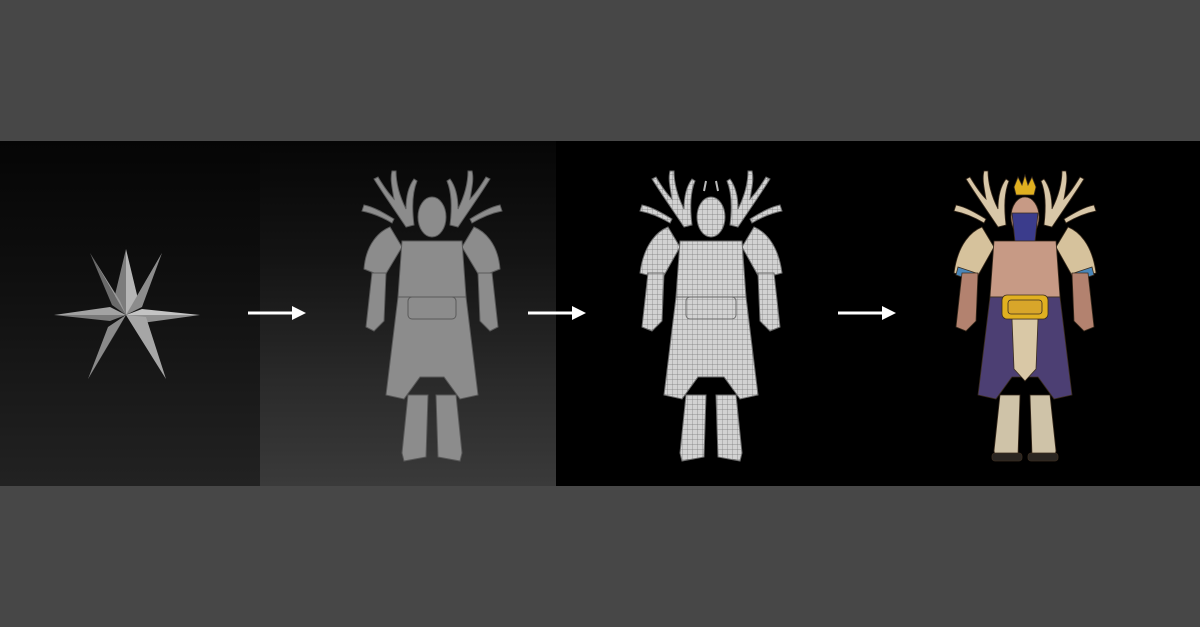 This screenshot has width=1200, height=627. What do you see at coordinates (432, 316) in the screenshot?
I see `clay-sculpt-figure` at bounding box center [432, 316].